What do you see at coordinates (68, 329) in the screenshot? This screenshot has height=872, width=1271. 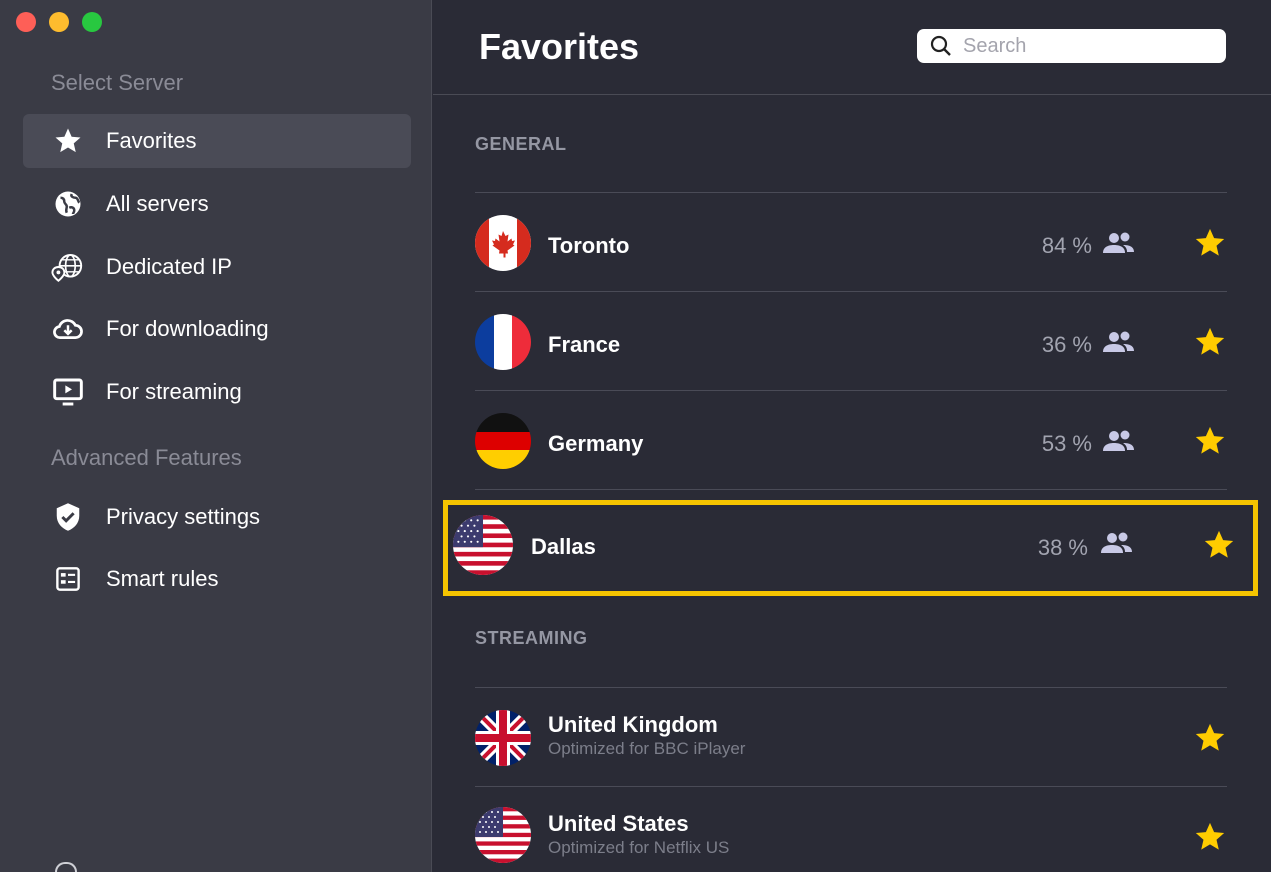 I see `cloud-download-icon` at bounding box center [68, 329].